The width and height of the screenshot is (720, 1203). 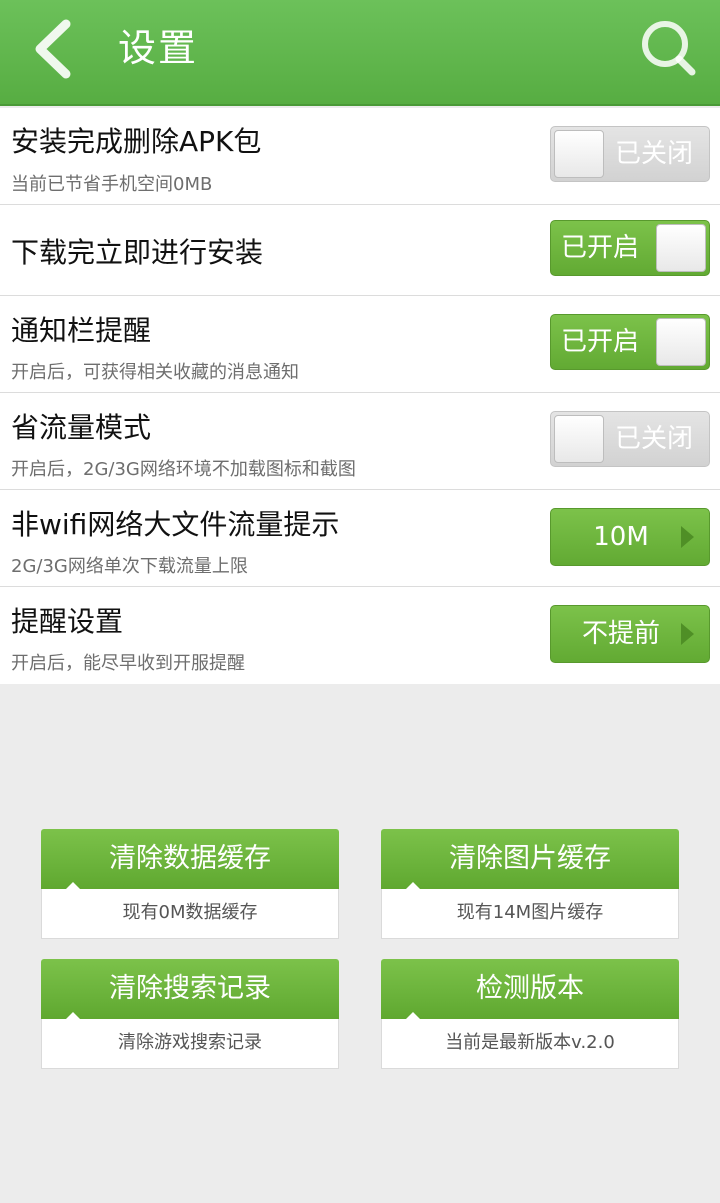 I want to click on setting-auto-install: 下载完立即进行安装 已开启, so click(x=360, y=250).